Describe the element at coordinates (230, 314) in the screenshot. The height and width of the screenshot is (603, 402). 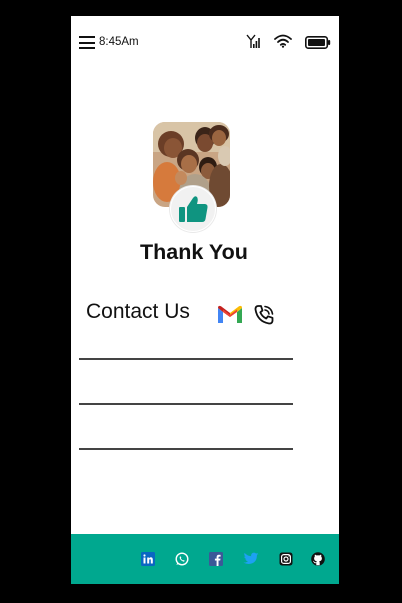
I see `gmail-icon` at that location.